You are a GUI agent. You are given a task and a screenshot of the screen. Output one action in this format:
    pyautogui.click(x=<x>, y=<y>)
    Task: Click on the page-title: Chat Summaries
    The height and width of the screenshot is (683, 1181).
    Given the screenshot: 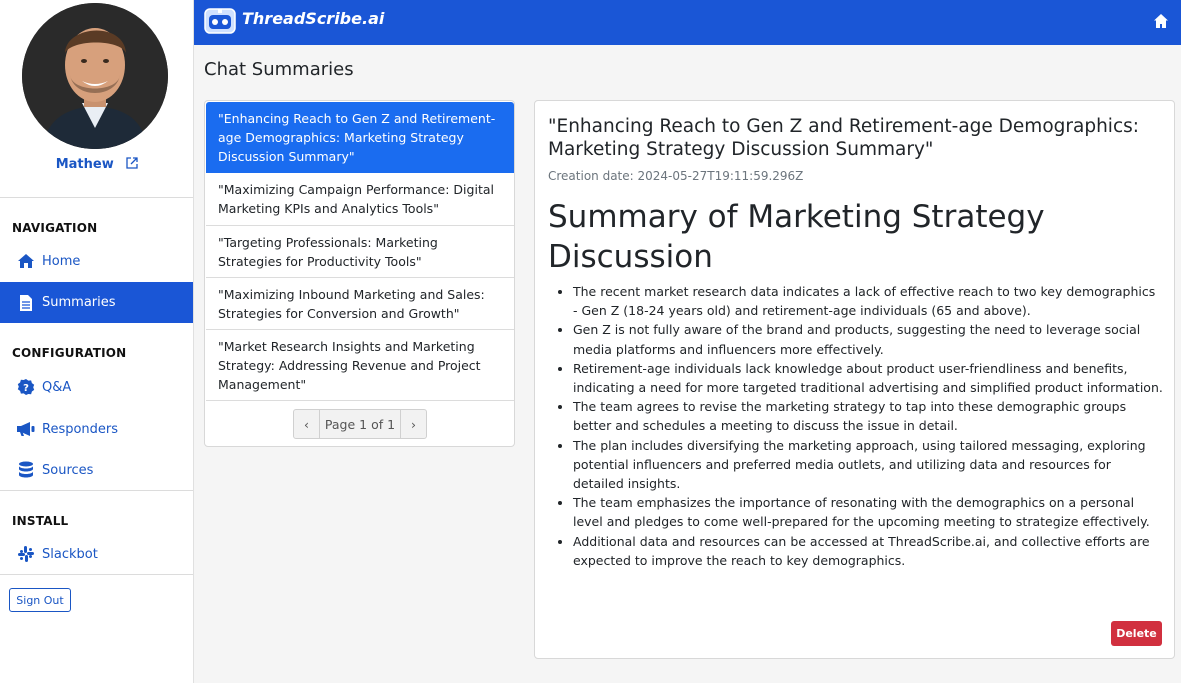 What is the action you would take?
    pyautogui.click(x=279, y=69)
    